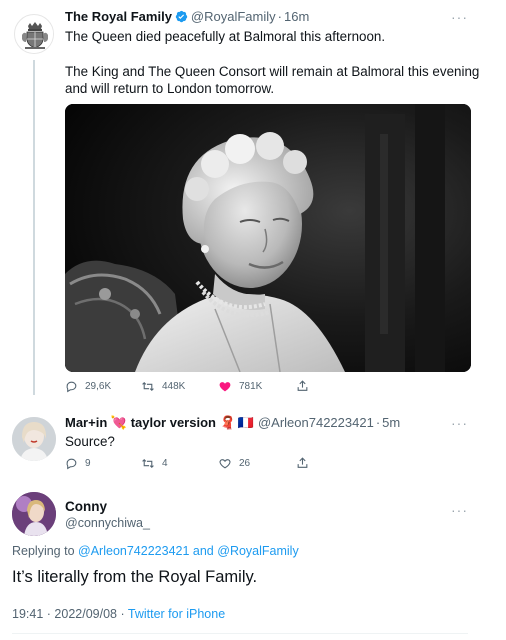  I want to click on author-name-suffix: taylor version, so click(173, 422).